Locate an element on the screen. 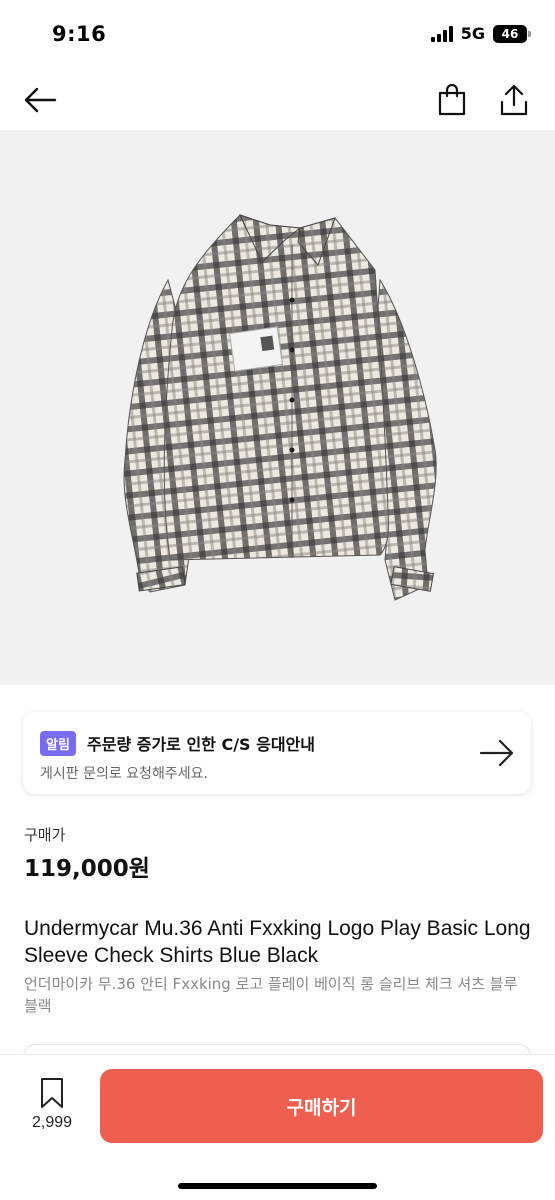  status-time: 9:16 is located at coordinates (79, 34).